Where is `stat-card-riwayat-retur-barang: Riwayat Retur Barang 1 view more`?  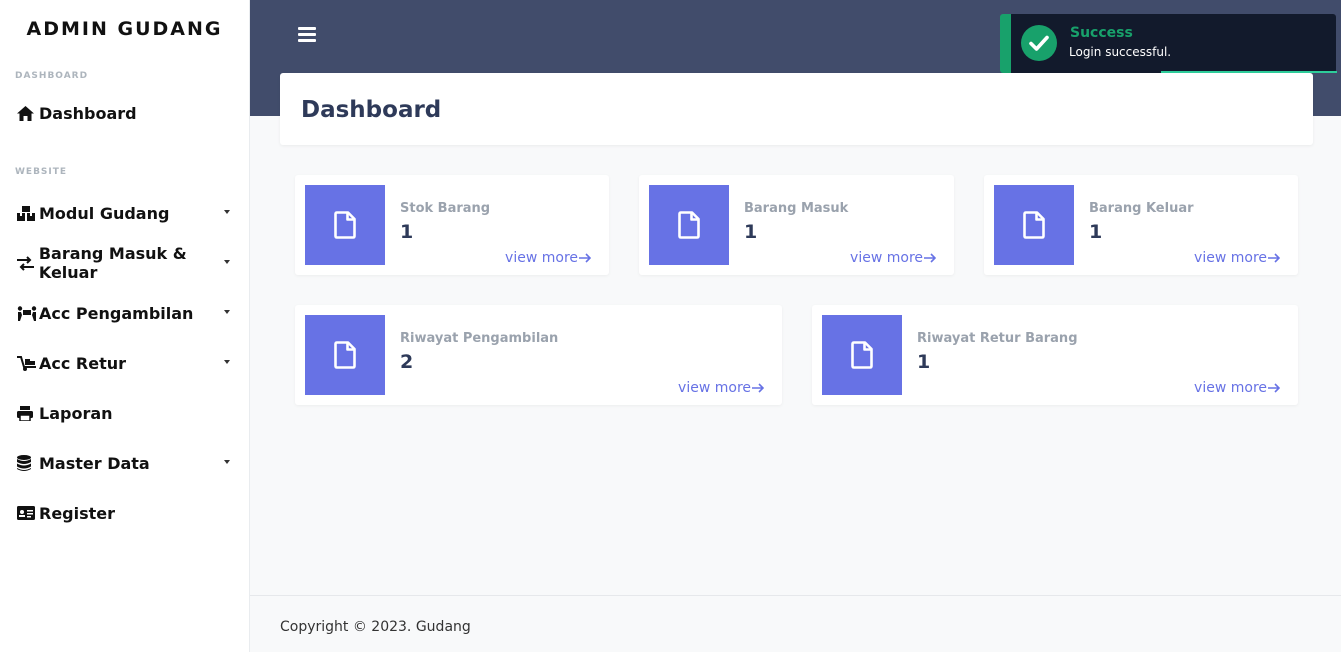
stat-card-riwayat-retur-barang: Riwayat Retur Barang 1 view more is located at coordinates (1055, 355).